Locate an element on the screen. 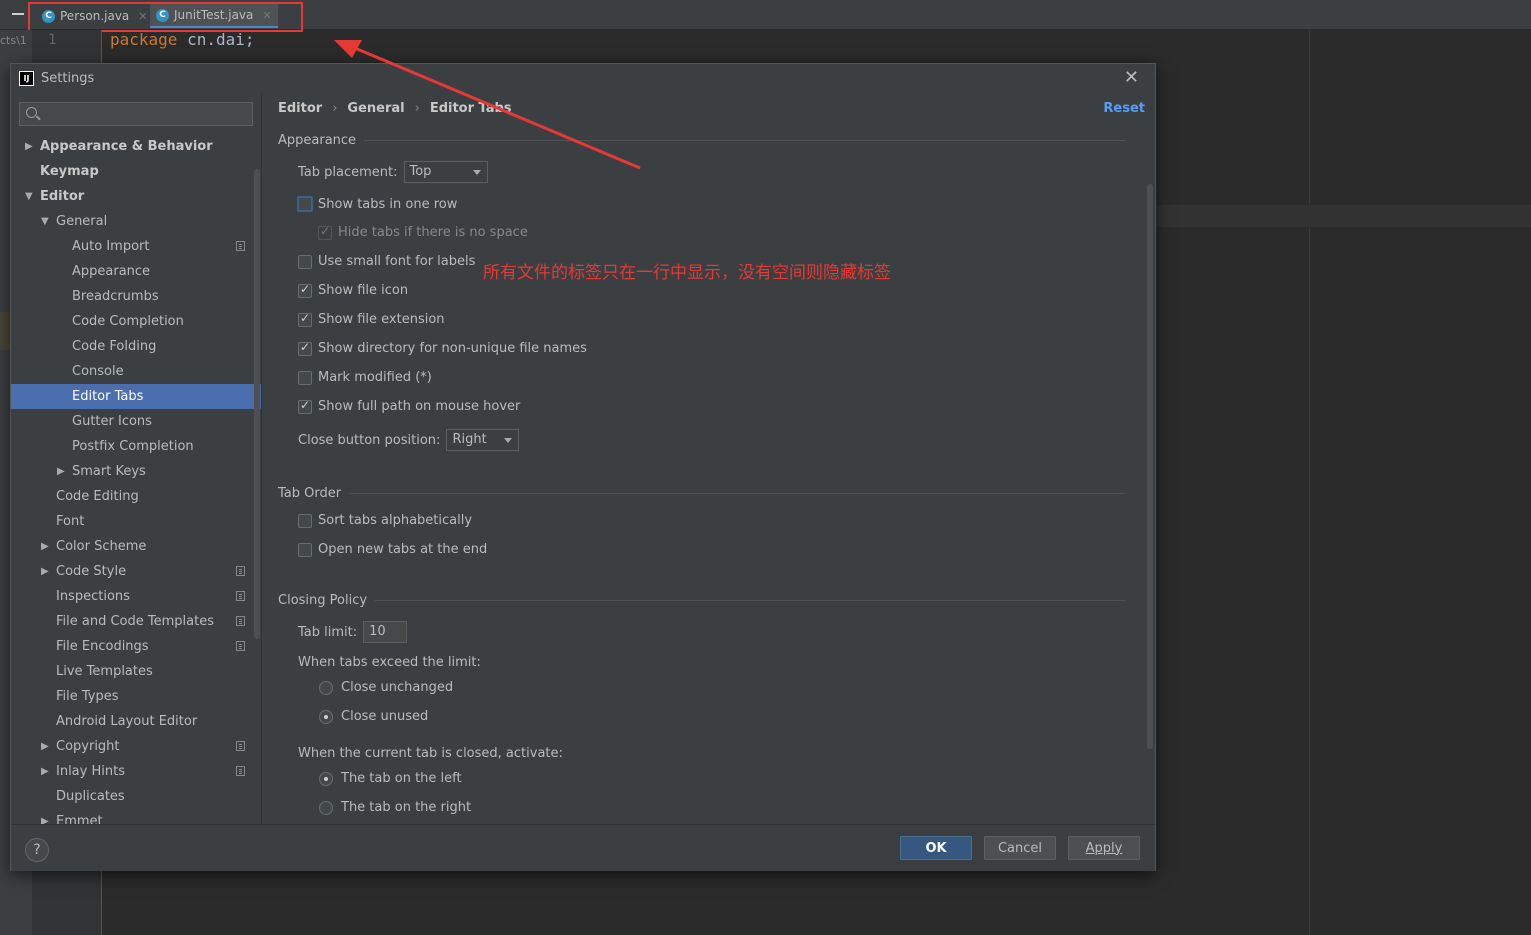 This screenshot has width=1531, height=935. close-unused-radio is located at coordinates (326, 716).